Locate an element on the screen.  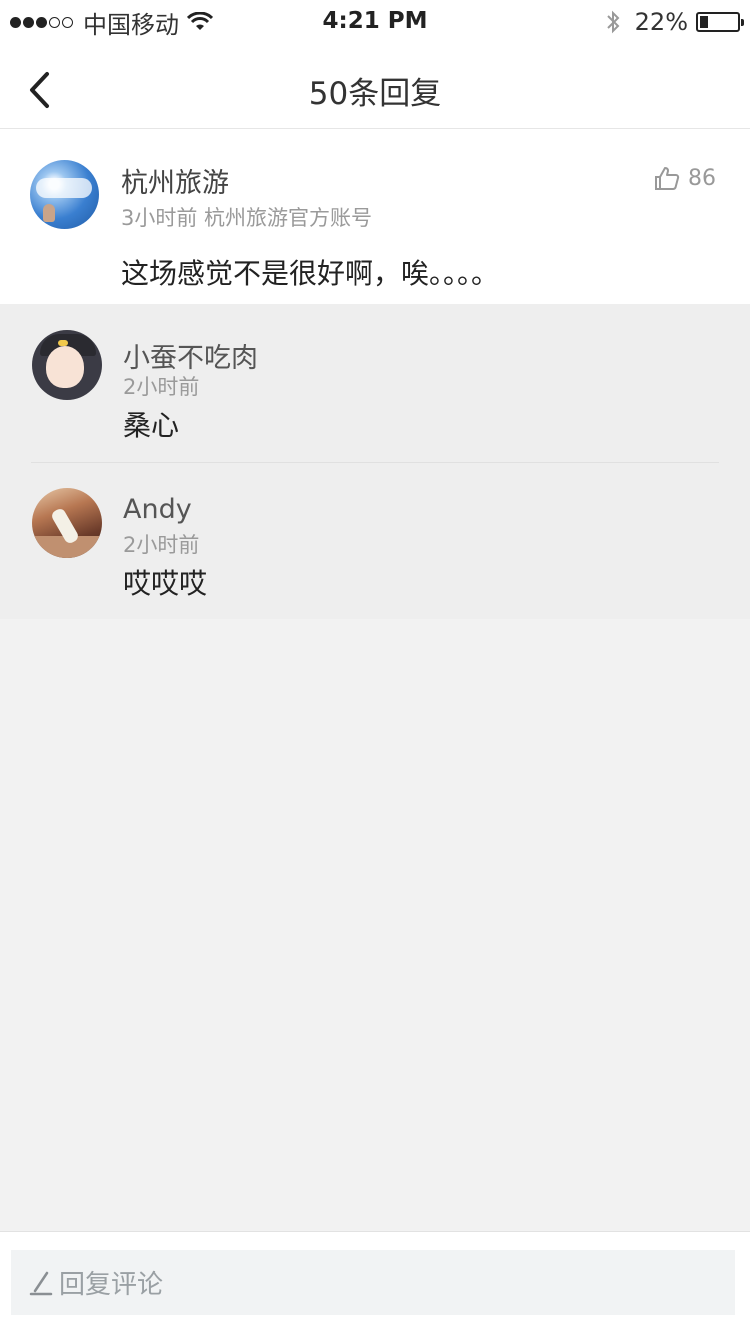
like-count: 86 is located at coordinates (702, 178).